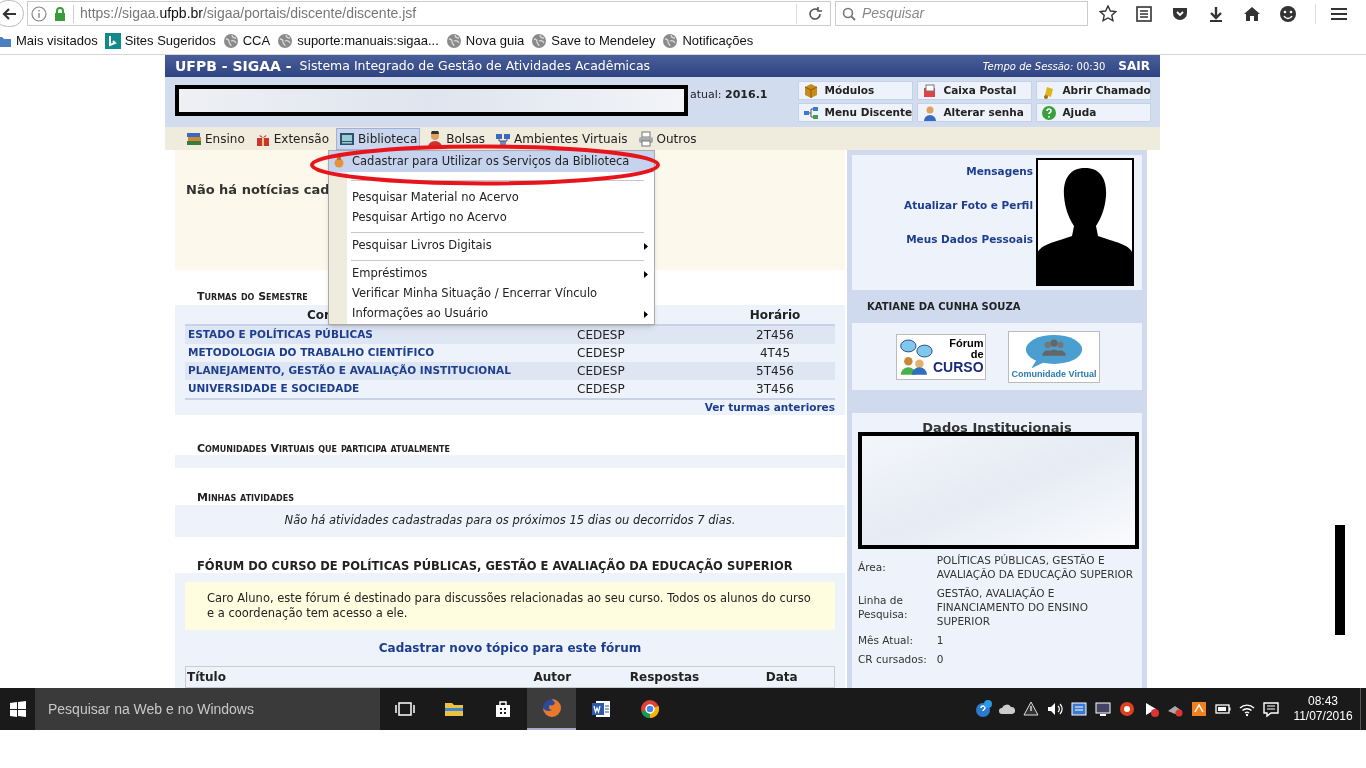 The width and height of the screenshot is (1366, 768). Describe the element at coordinates (1094, 112) in the screenshot. I see `shortcut-button: Ajuda` at that location.